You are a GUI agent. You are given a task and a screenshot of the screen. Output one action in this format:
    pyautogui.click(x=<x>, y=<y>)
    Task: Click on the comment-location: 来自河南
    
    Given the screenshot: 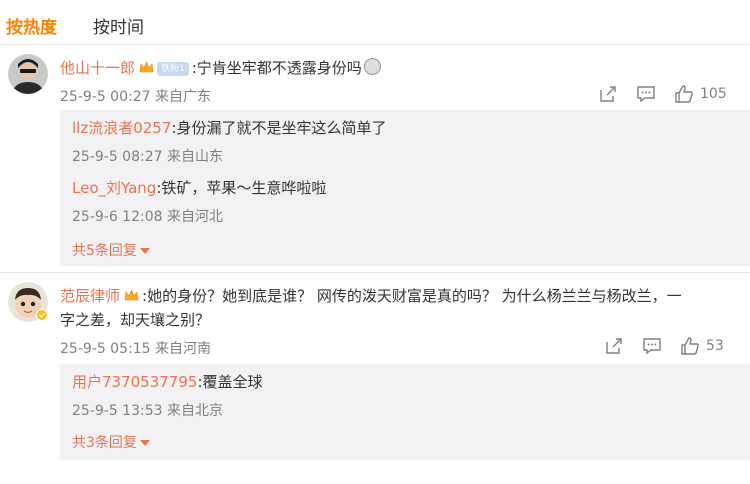 What is the action you would take?
    pyautogui.click(x=182, y=349)
    